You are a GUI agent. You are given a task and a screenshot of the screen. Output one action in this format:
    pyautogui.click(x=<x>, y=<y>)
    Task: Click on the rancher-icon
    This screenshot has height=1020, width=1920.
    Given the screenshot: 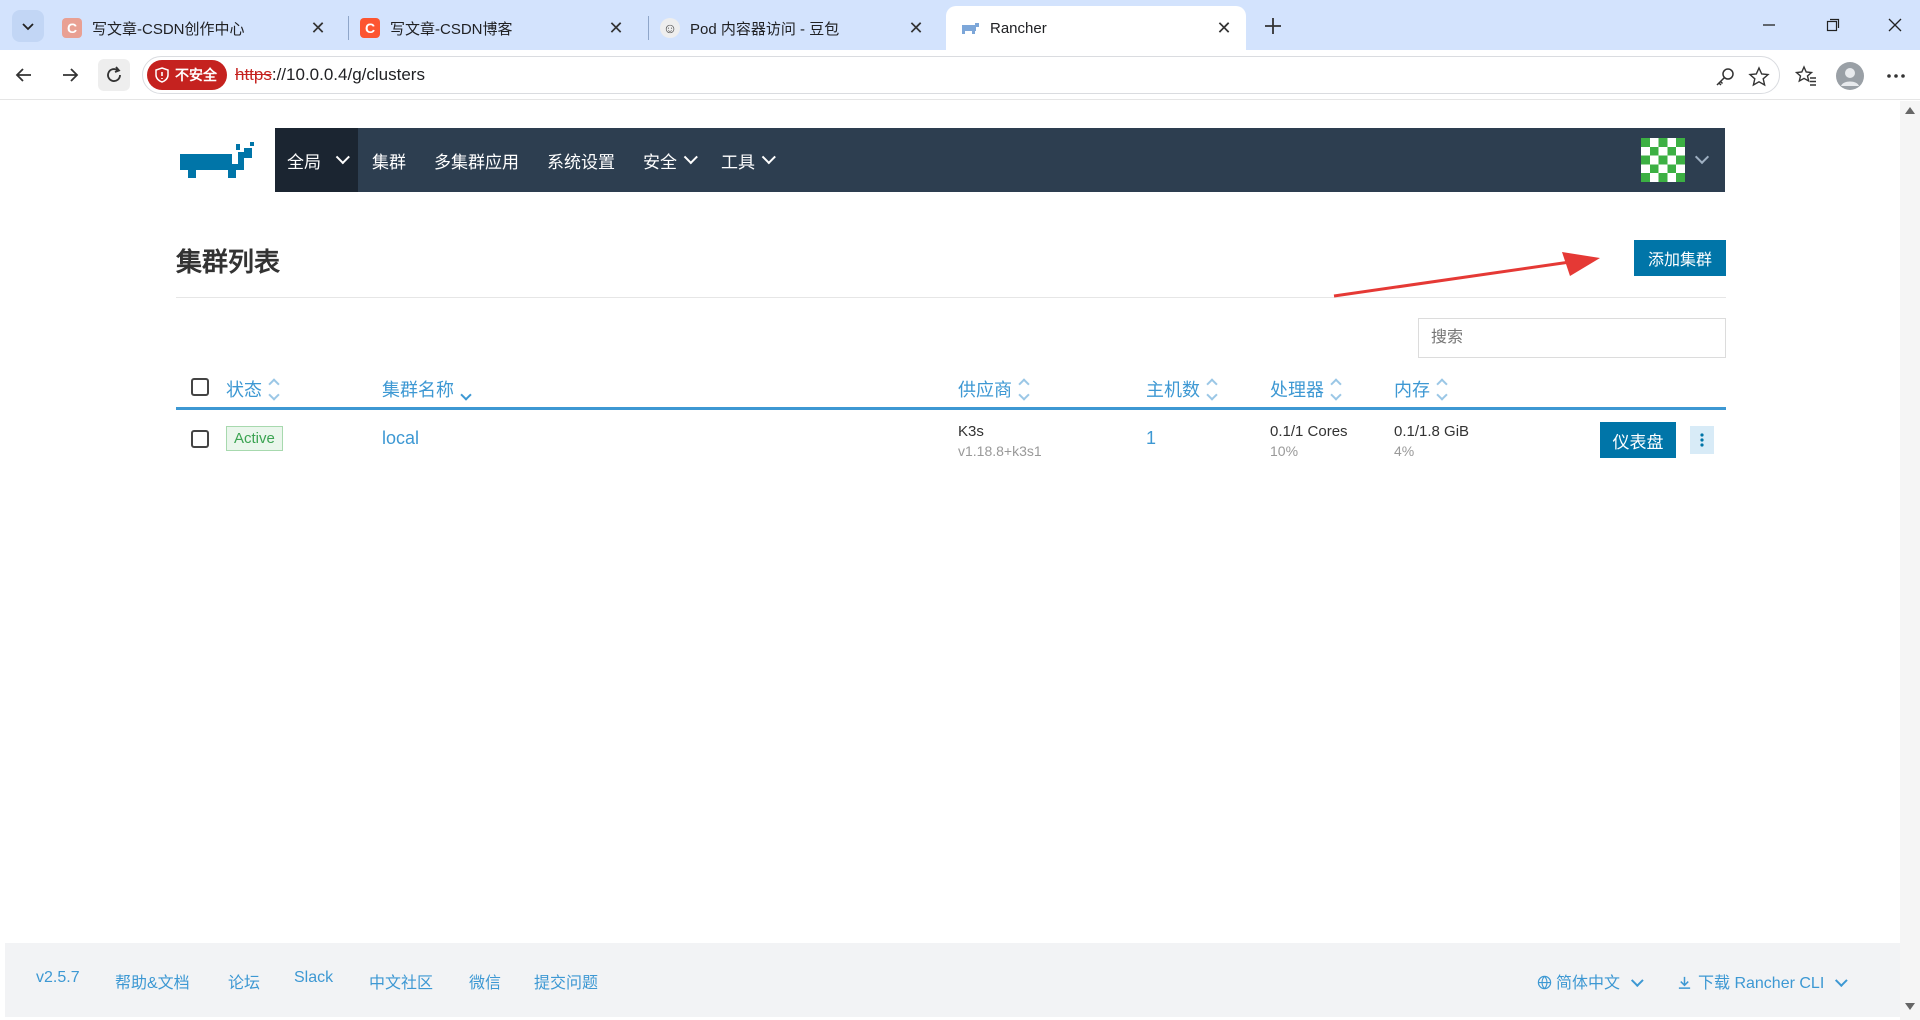 What is the action you would take?
    pyautogui.click(x=970, y=28)
    